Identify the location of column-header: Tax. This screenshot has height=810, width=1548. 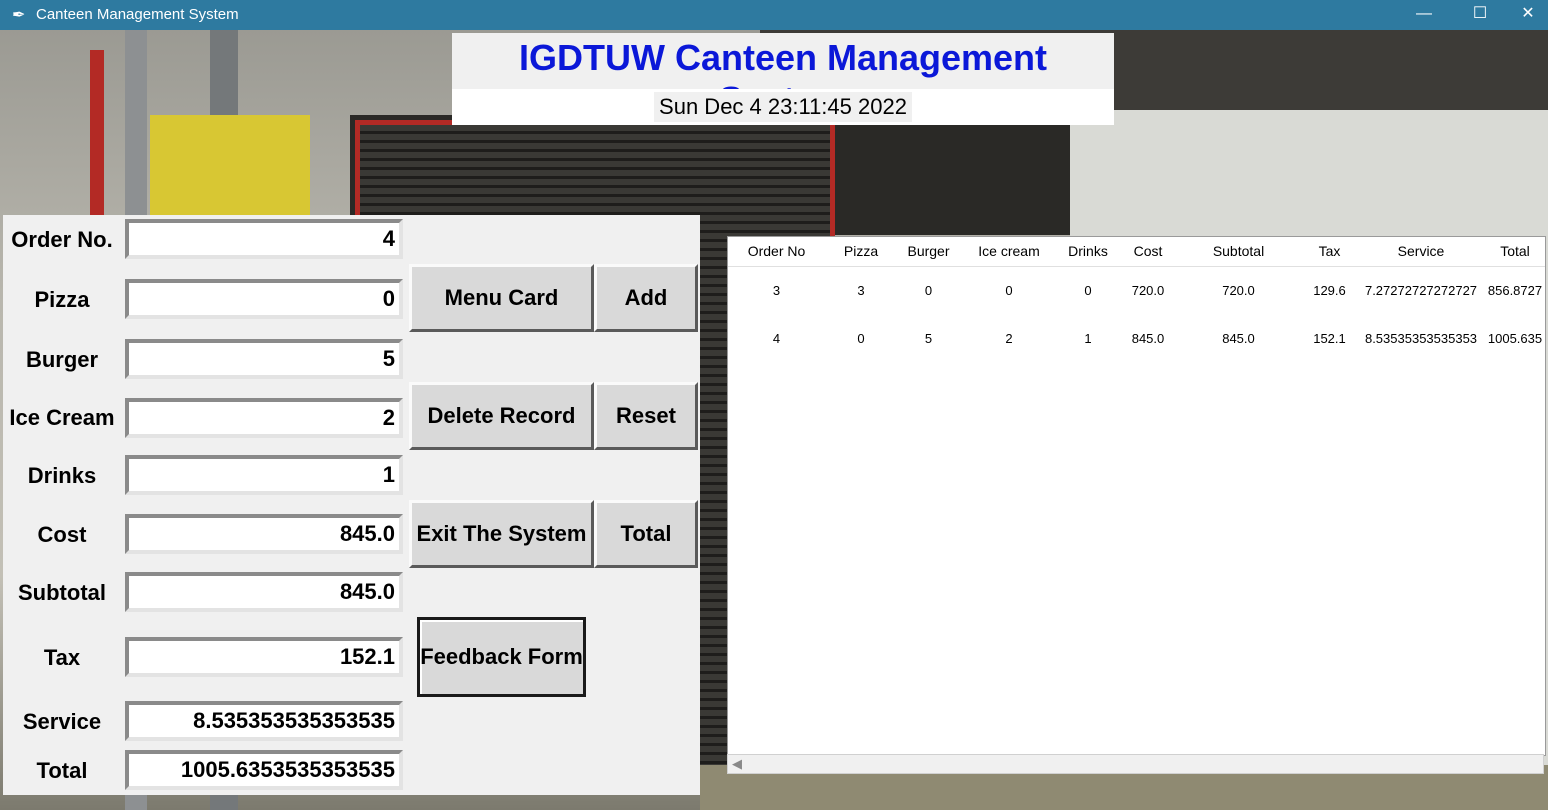
(1330, 252).